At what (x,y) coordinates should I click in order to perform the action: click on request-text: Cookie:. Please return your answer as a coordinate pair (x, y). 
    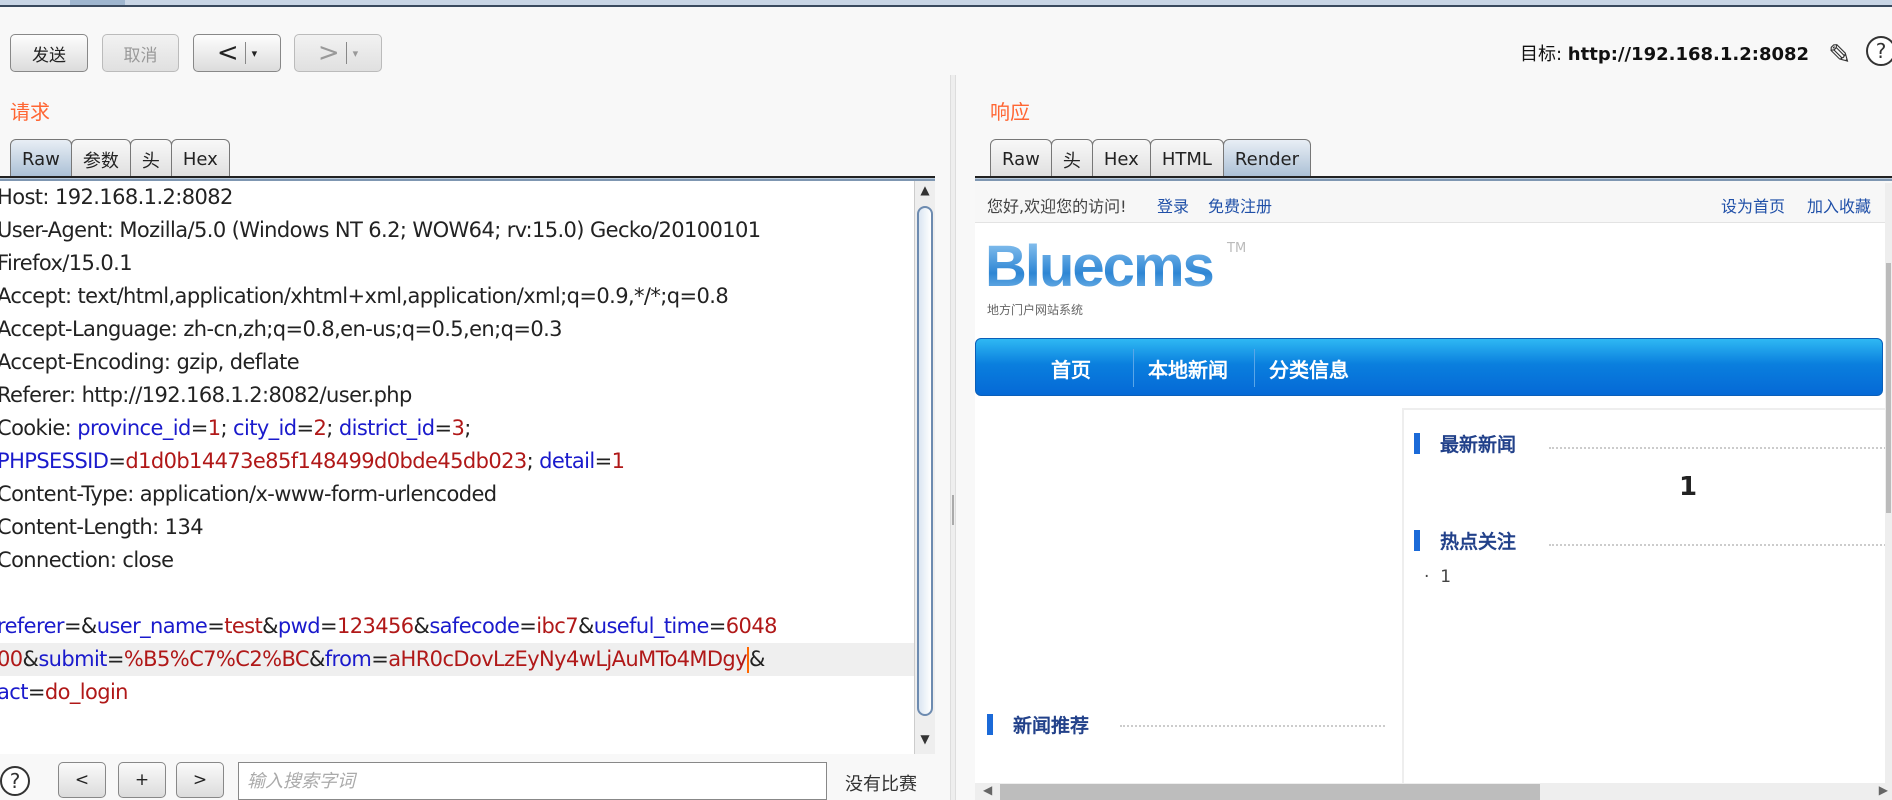
    Looking at the image, I should click on (39, 428).